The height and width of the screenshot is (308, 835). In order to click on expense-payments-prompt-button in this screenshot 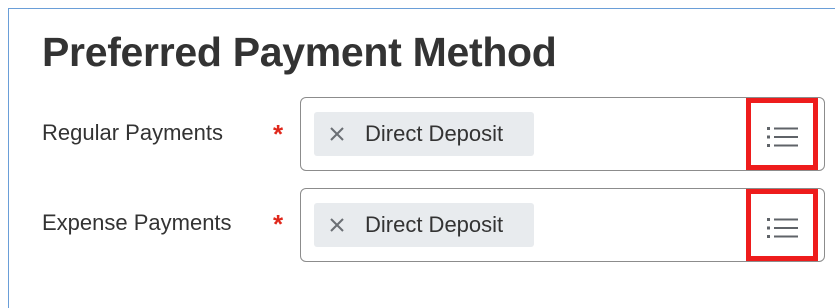, I will do `click(782, 225)`.